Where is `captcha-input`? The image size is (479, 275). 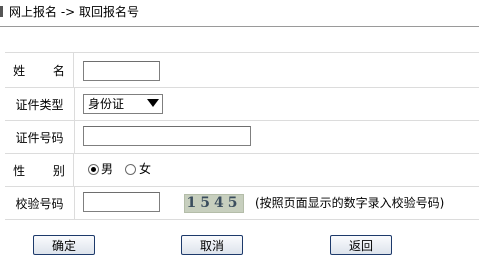 captcha-input is located at coordinates (121, 202).